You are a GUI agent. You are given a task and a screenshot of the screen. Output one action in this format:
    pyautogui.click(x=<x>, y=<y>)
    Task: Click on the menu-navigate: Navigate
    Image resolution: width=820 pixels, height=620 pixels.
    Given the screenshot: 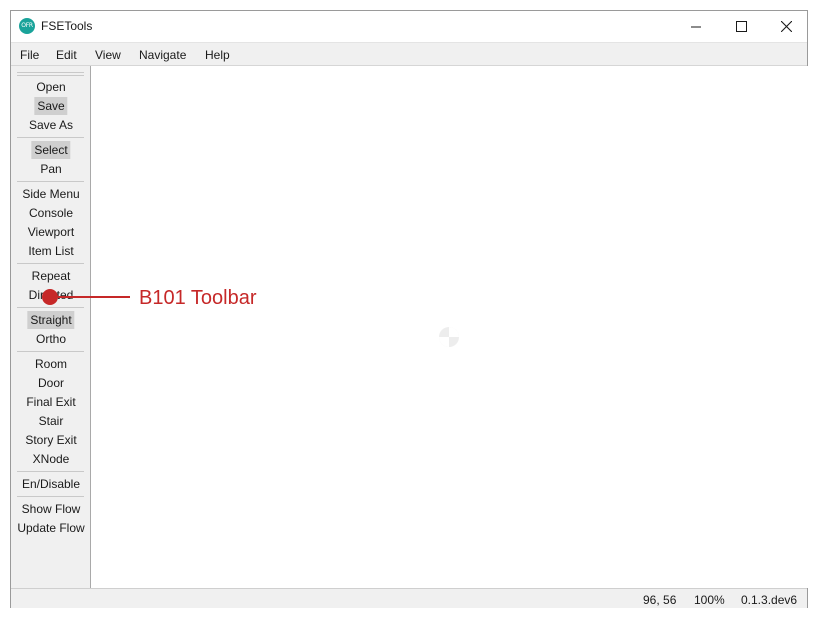 What is the action you would take?
    pyautogui.click(x=162, y=55)
    